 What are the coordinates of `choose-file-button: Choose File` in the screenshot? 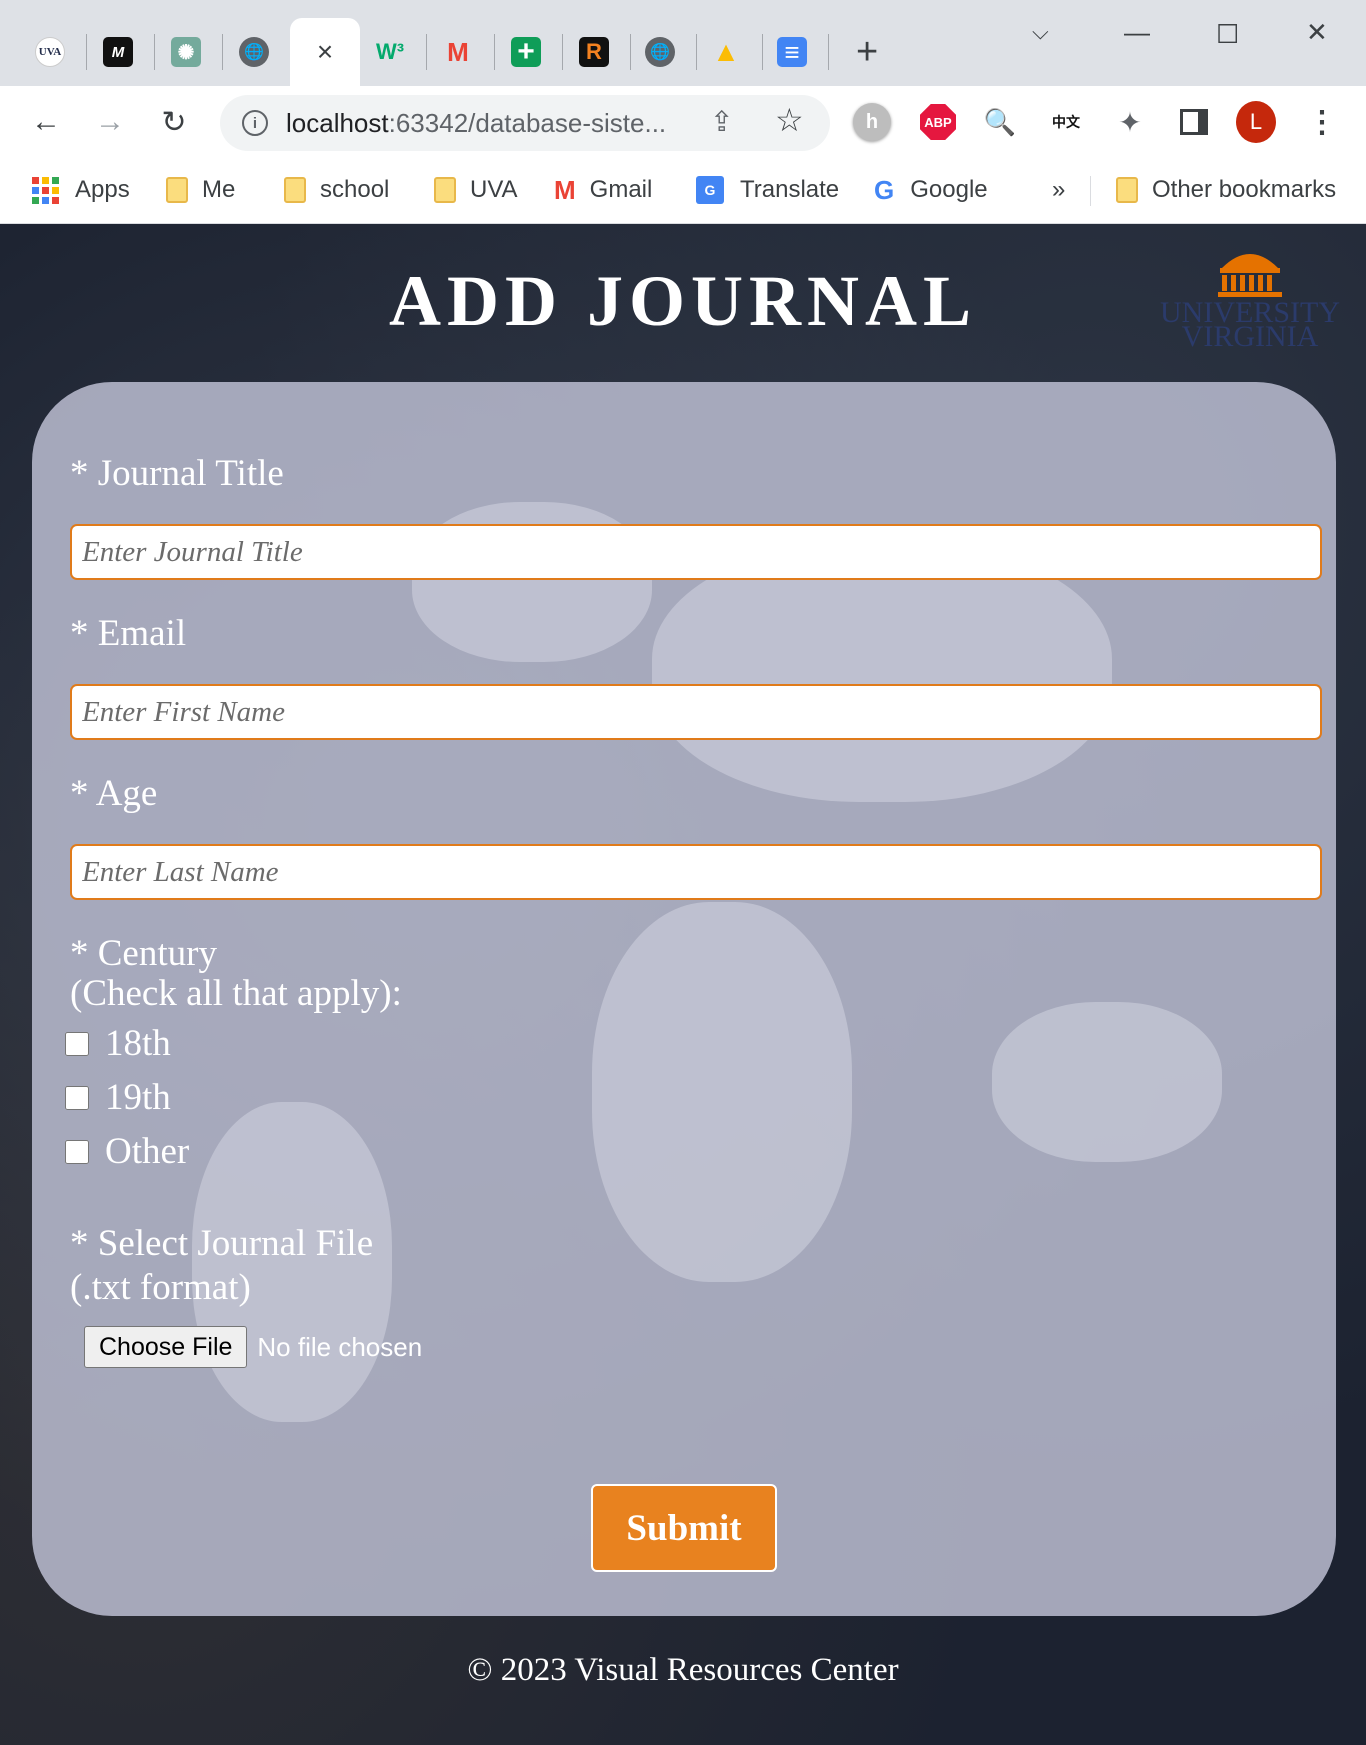 It's located at (166, 1347).